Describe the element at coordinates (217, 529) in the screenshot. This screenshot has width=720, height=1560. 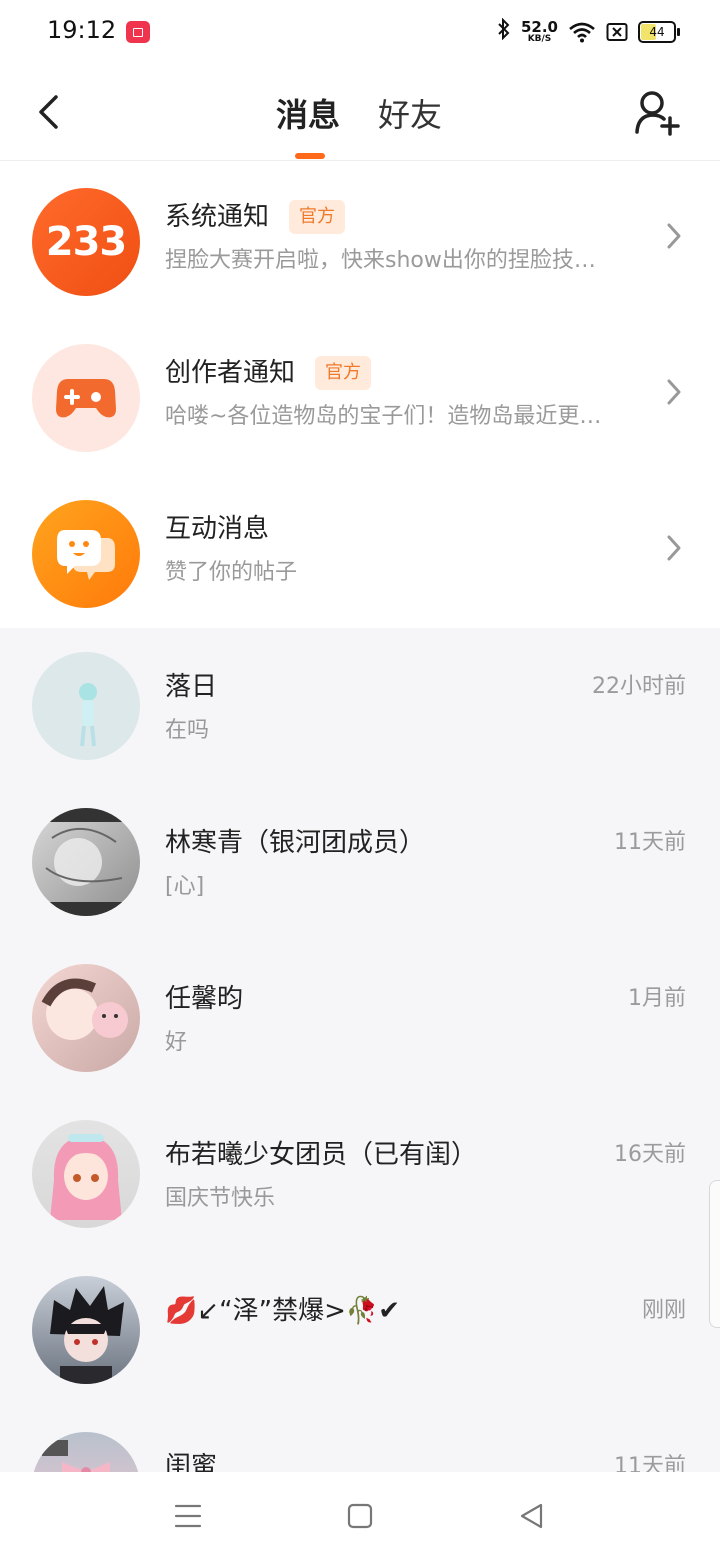
I see `row-title: 互动消息` at that location.